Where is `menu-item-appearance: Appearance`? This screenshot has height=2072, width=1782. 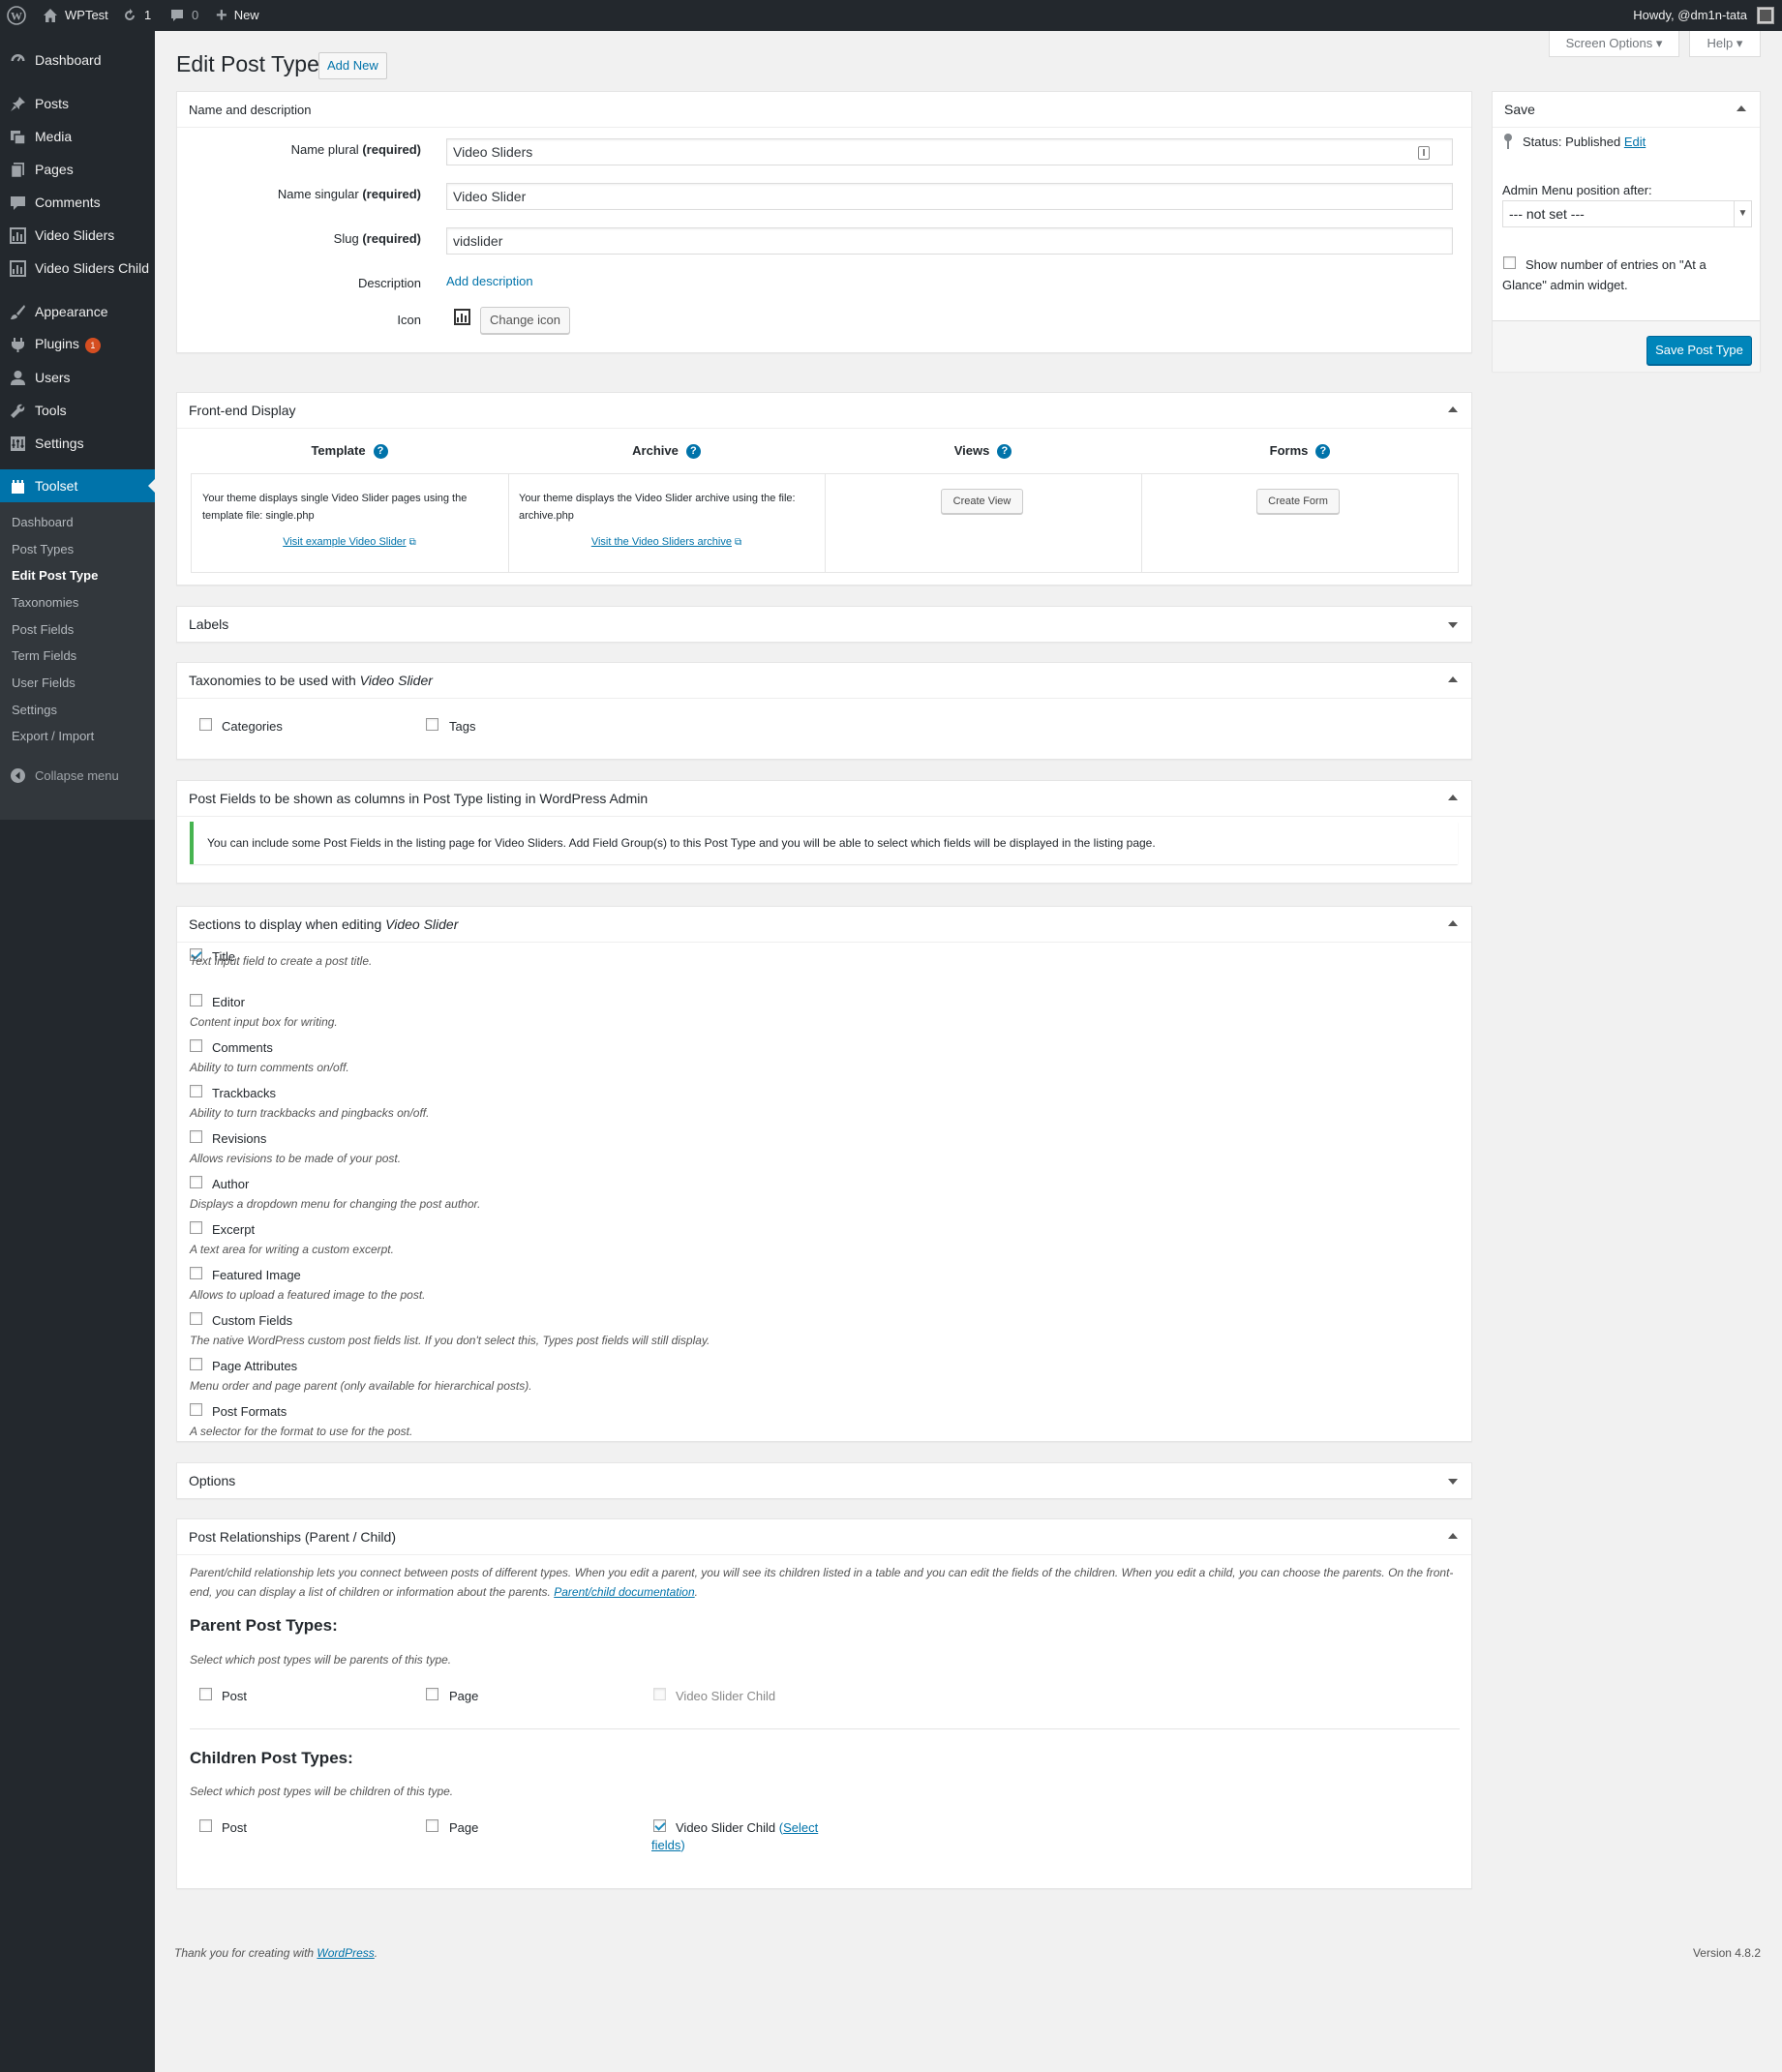 menu-item-appearance: Appearance is located at coordinates (77, 311).